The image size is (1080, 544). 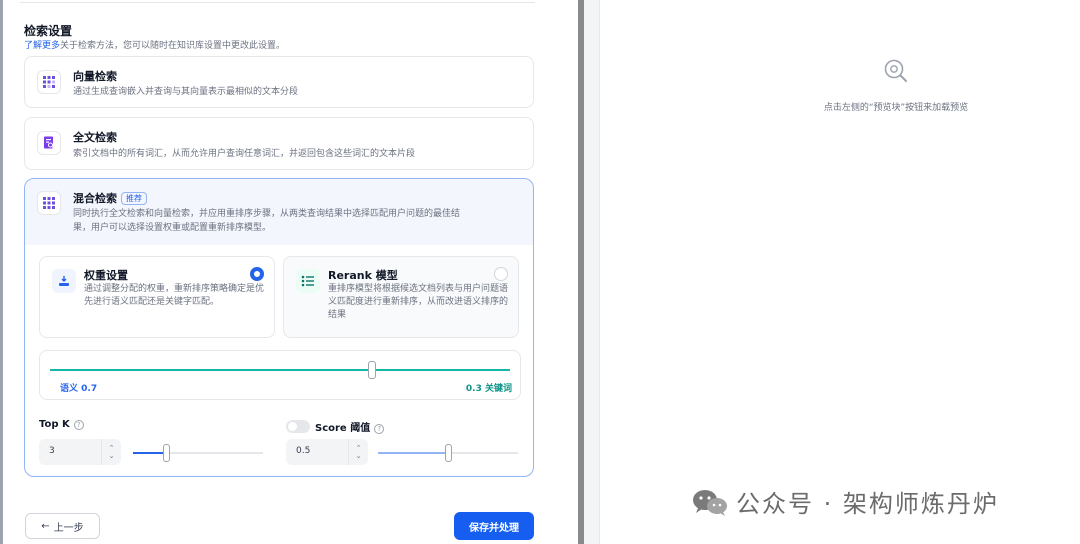 I want to click on hybrid-search-title: 混合检索 推荐, so click(x=110, y=198).